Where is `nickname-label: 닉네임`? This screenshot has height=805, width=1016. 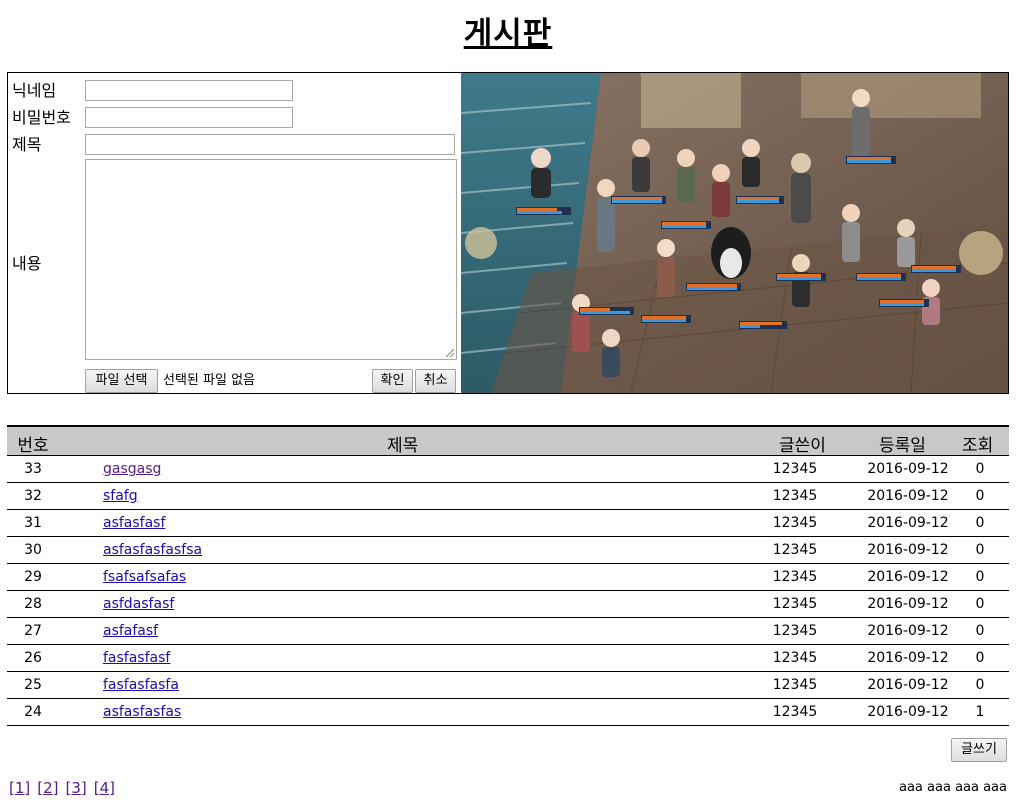
nickname-label: 닉네임 is located at coordinates (34, 90).